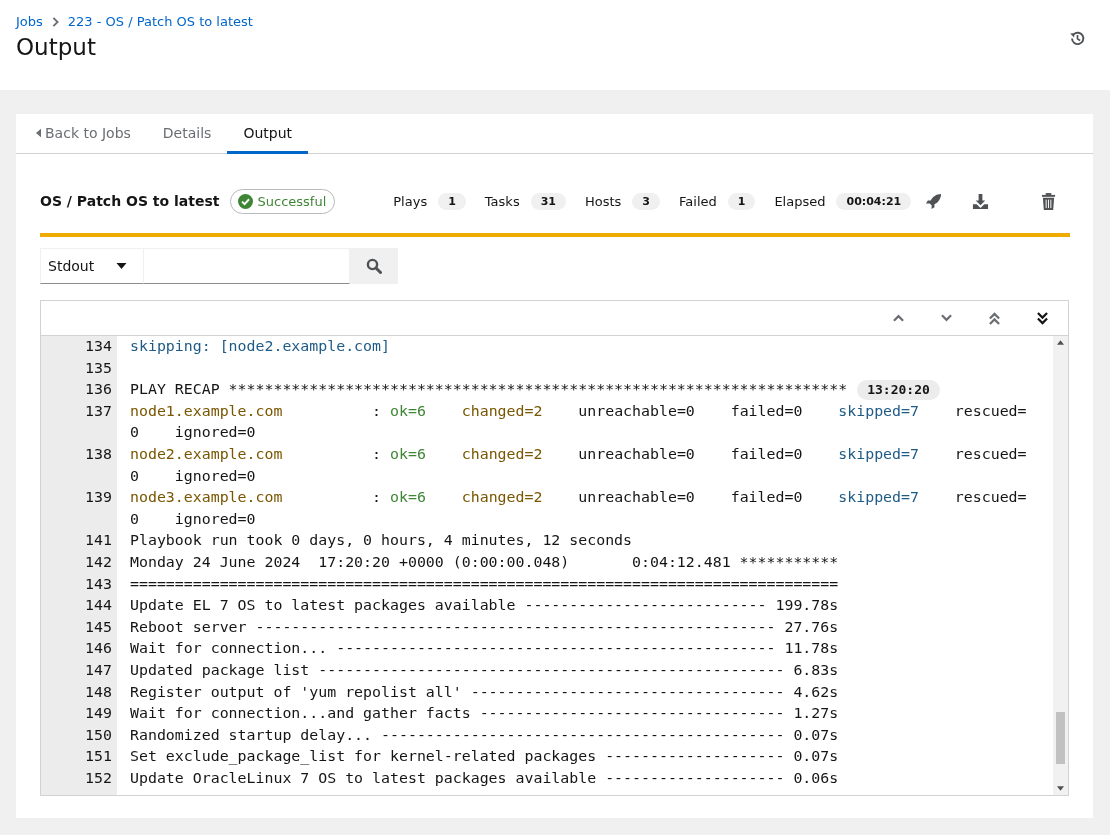  I want to click on line-number: 144, so click(98, 606).